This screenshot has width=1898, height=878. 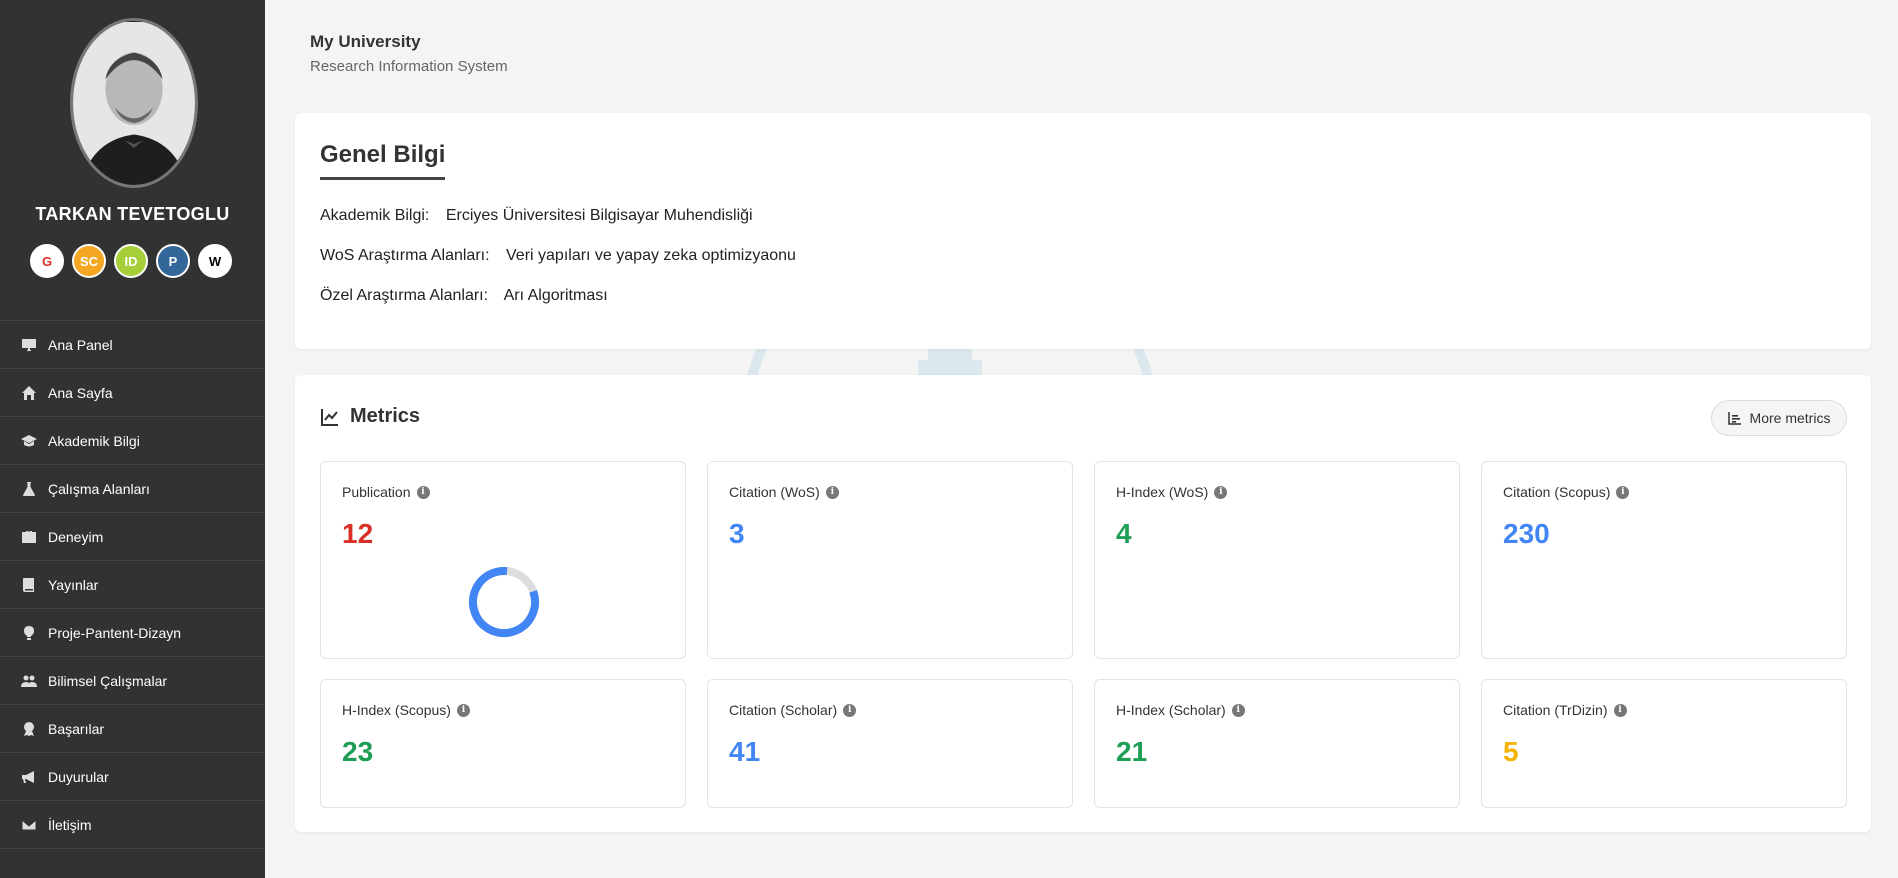 I want to click on metric-label-text: H-Index (Scholar), so click(x=1171, y=710).